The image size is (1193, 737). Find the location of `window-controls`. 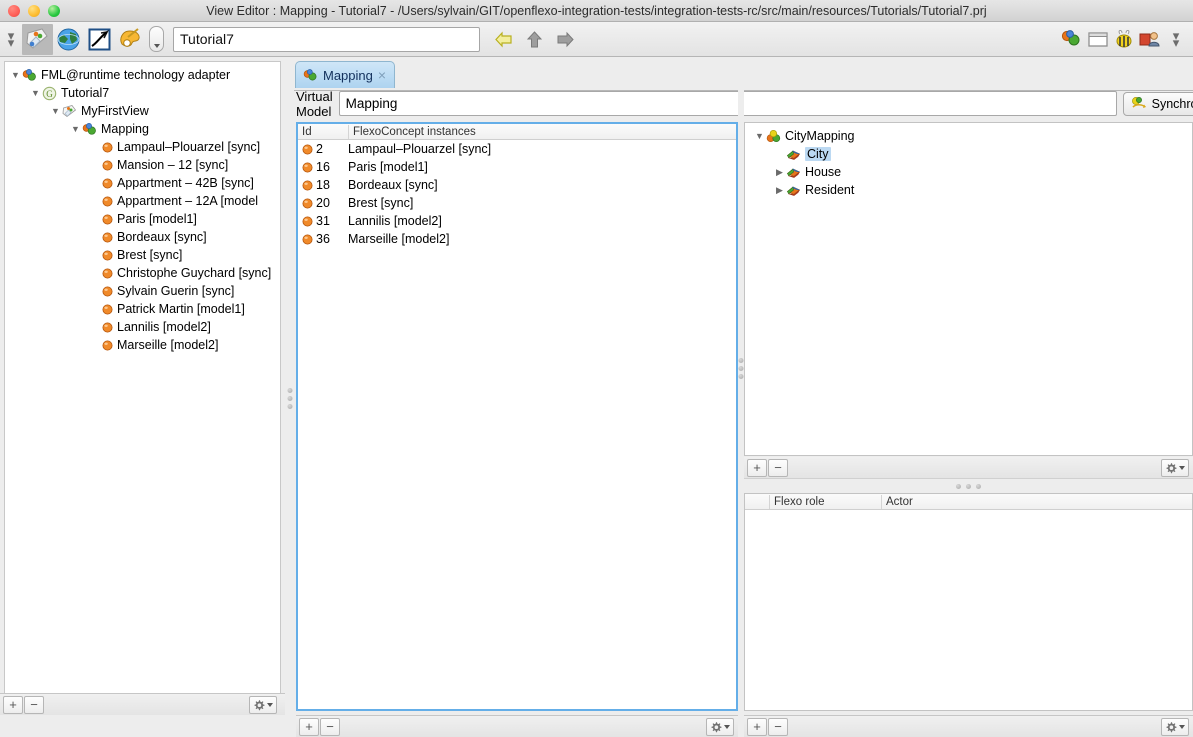

window-controls is located at coordinates (30, 10).